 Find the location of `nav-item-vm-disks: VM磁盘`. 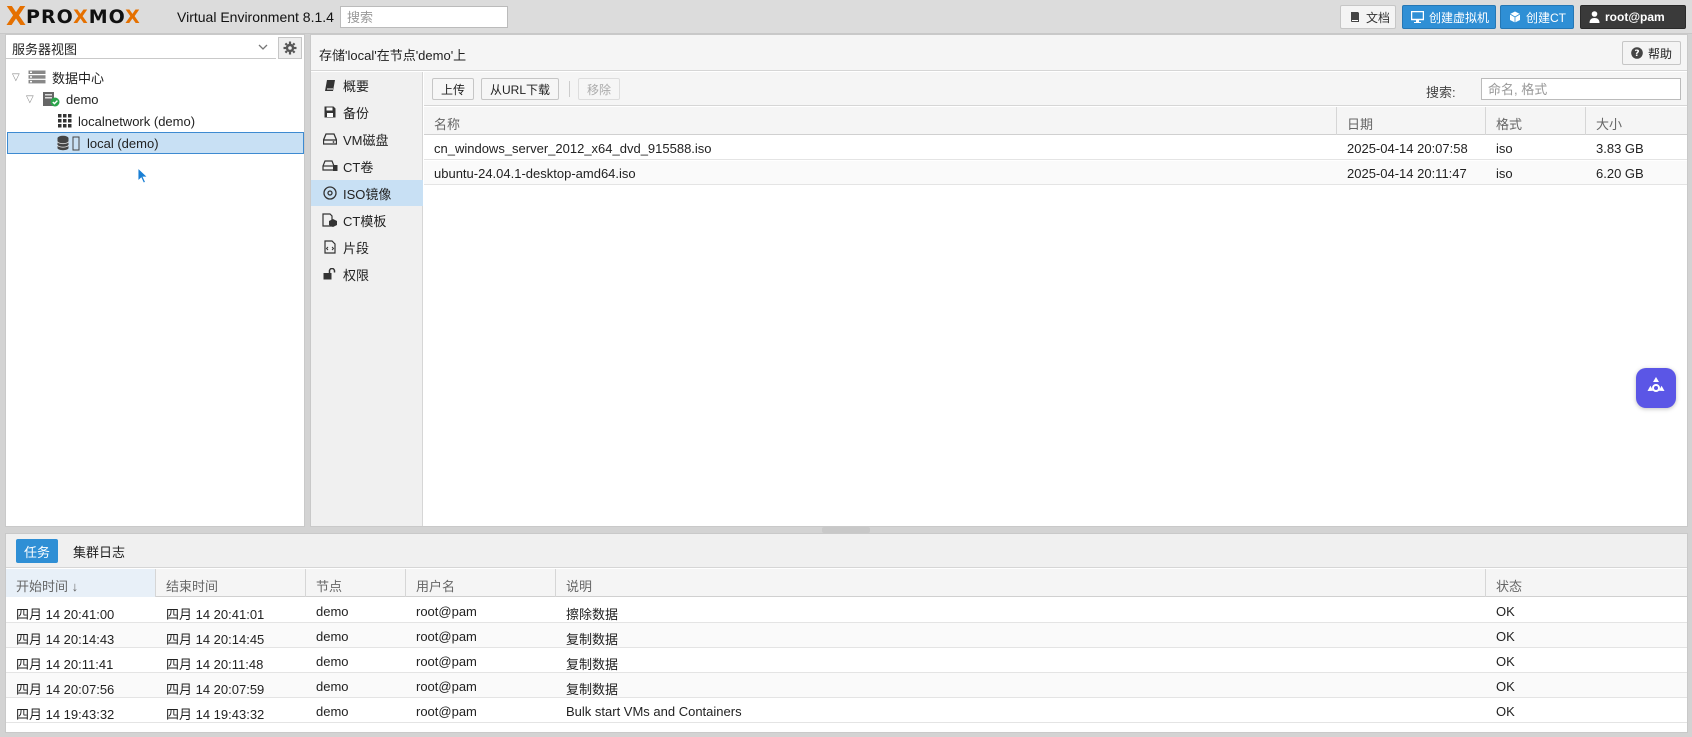

nav-item-vm-disks: VM磁盘 is located at coordinates (367, 139).